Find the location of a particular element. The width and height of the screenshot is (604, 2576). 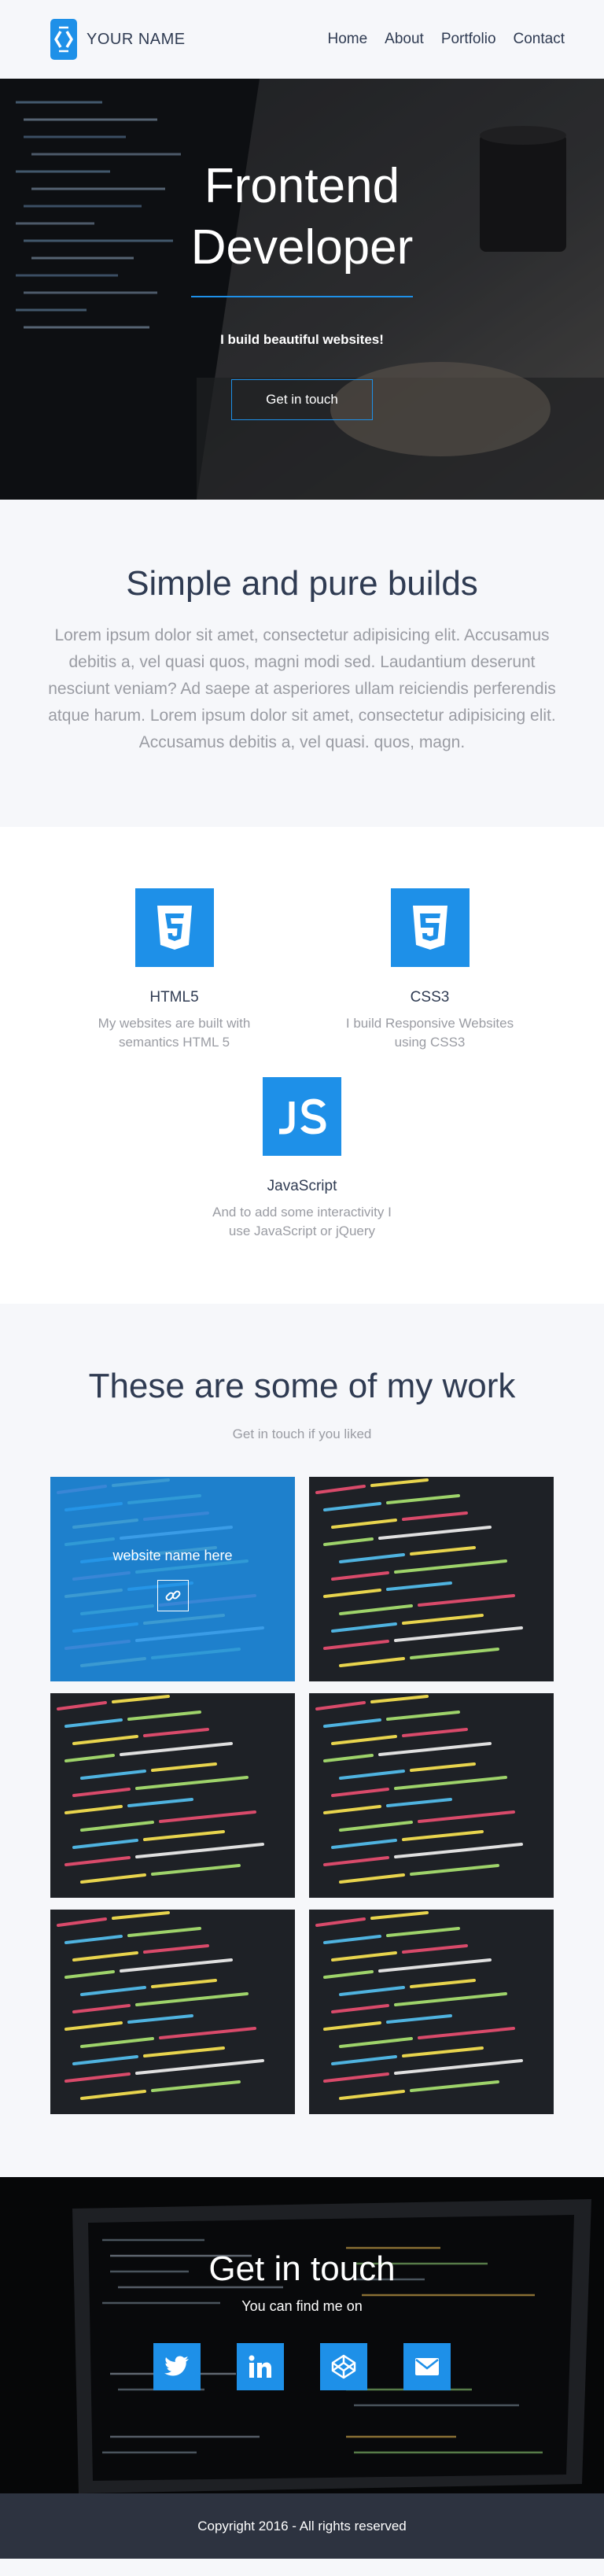

hero-title: Frontend Developer is located at coordinates (303, 217).